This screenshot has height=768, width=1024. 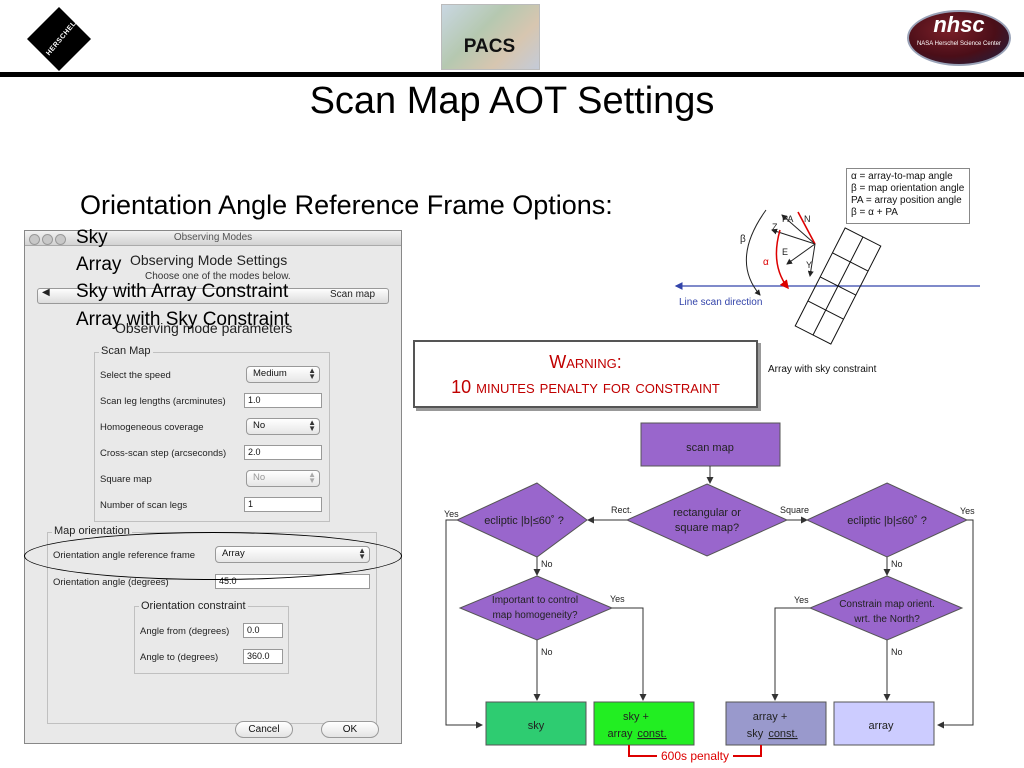 What do you see at coordinates (61, 39) in the screenshot?
I see `herschel-logo-text: HERSCHEL` at bounding box center [61, 39].